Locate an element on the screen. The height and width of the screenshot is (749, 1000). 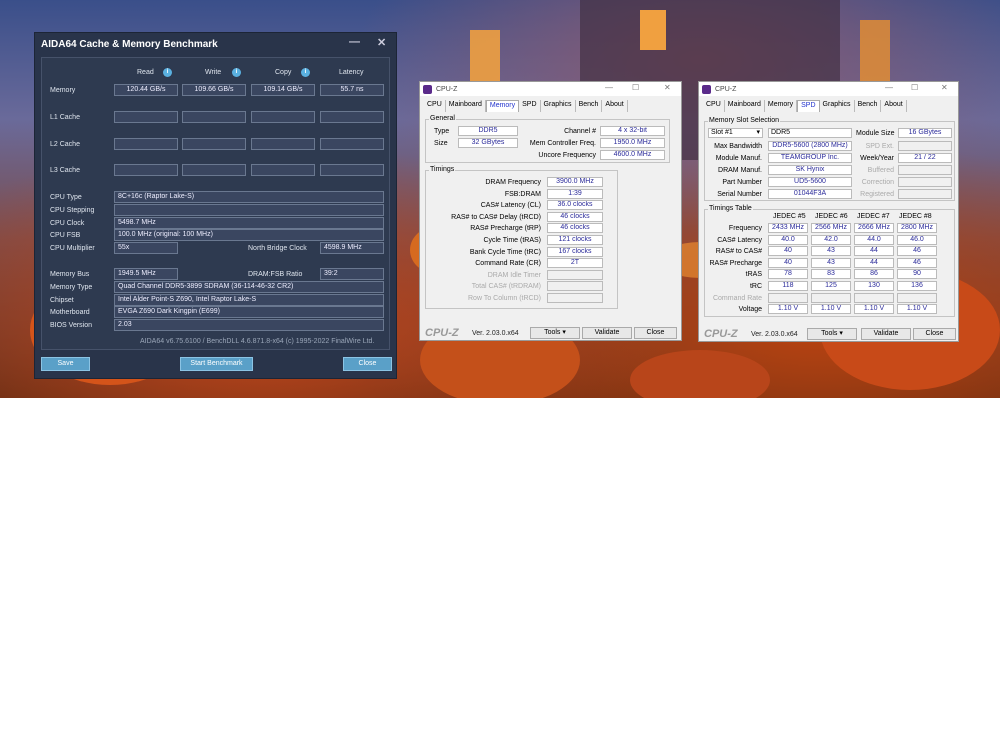
timing-cell: 86 is located at coordinates (874, 274).